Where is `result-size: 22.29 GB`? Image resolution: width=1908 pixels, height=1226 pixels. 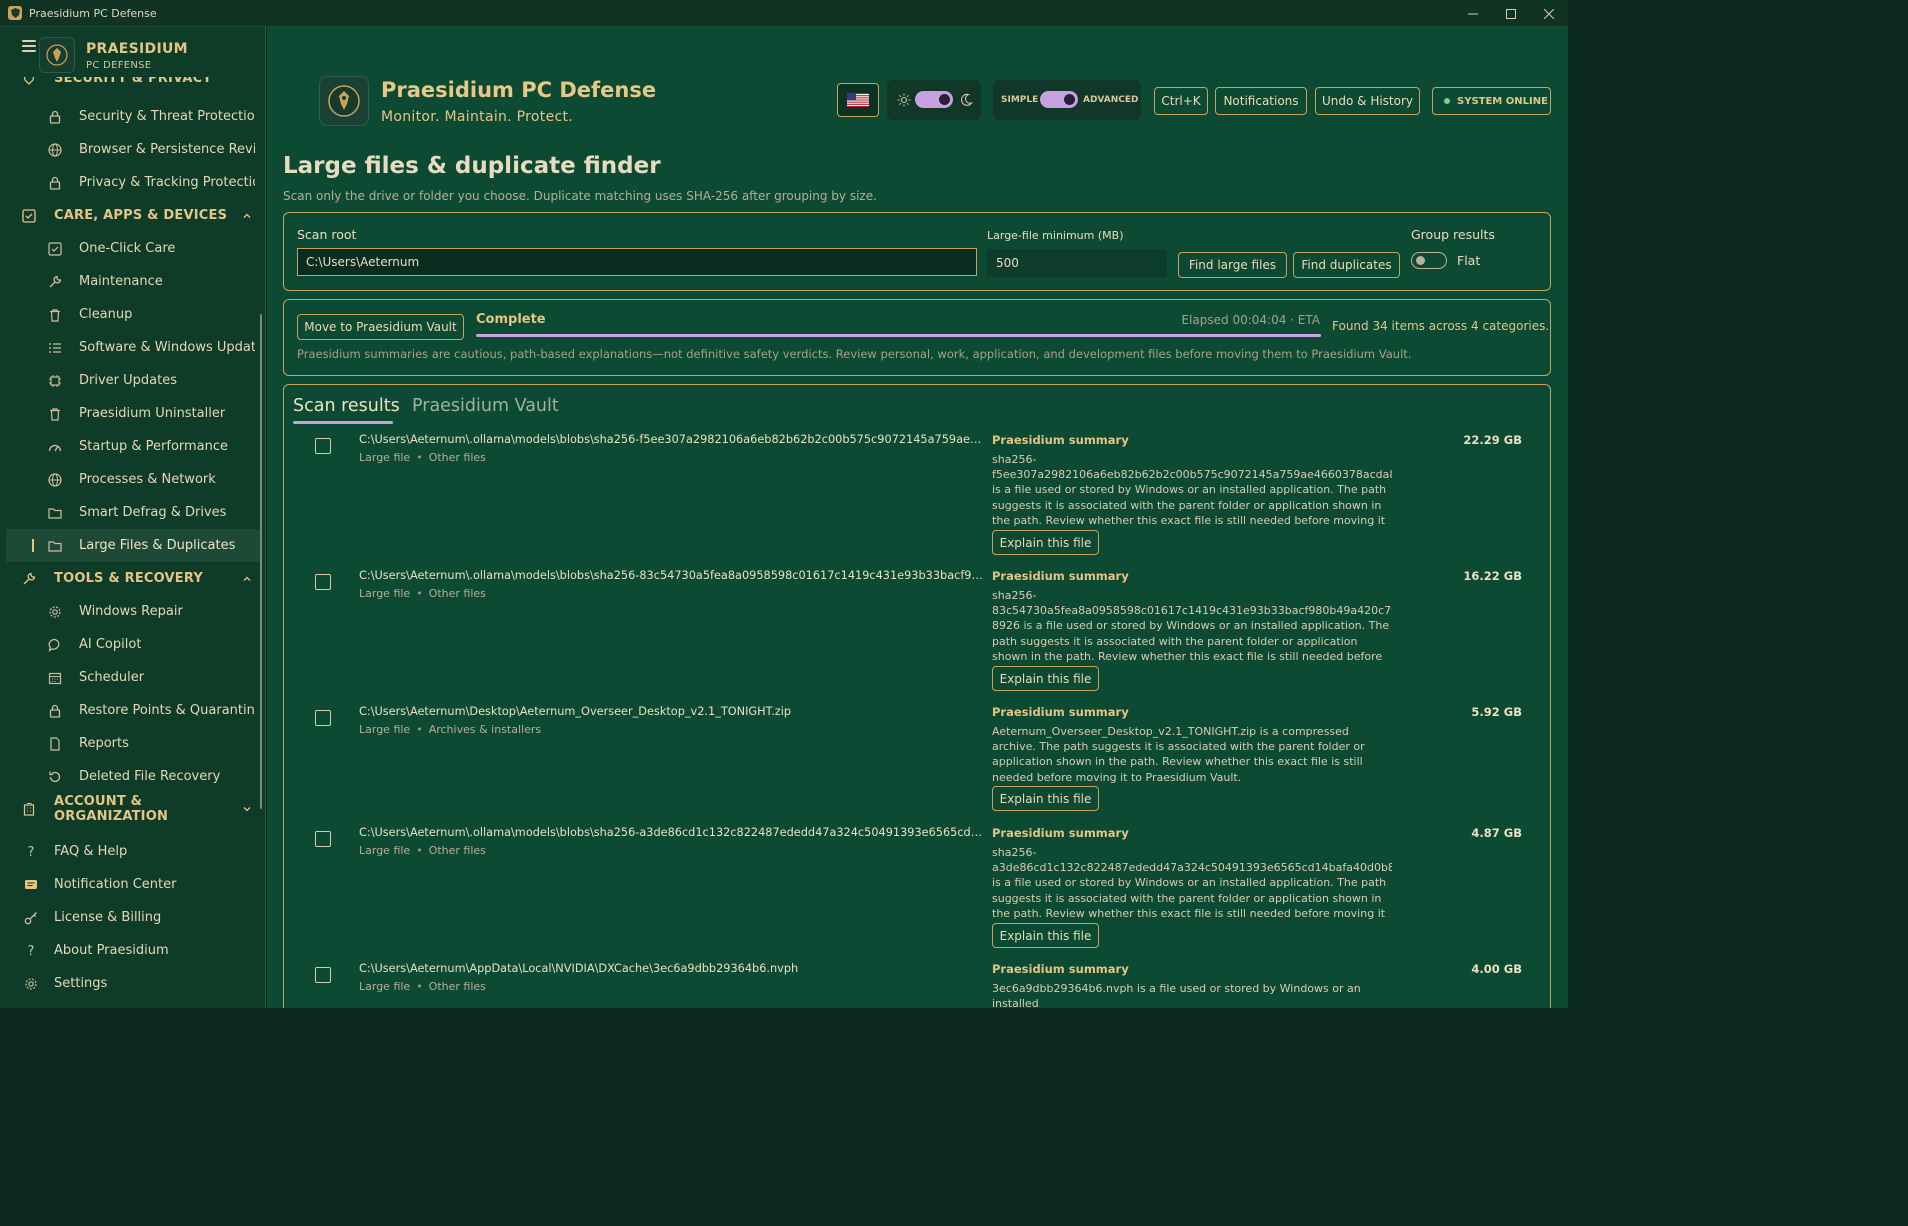
result-size: 22.29 GB is located at coordinates (1492, 440).